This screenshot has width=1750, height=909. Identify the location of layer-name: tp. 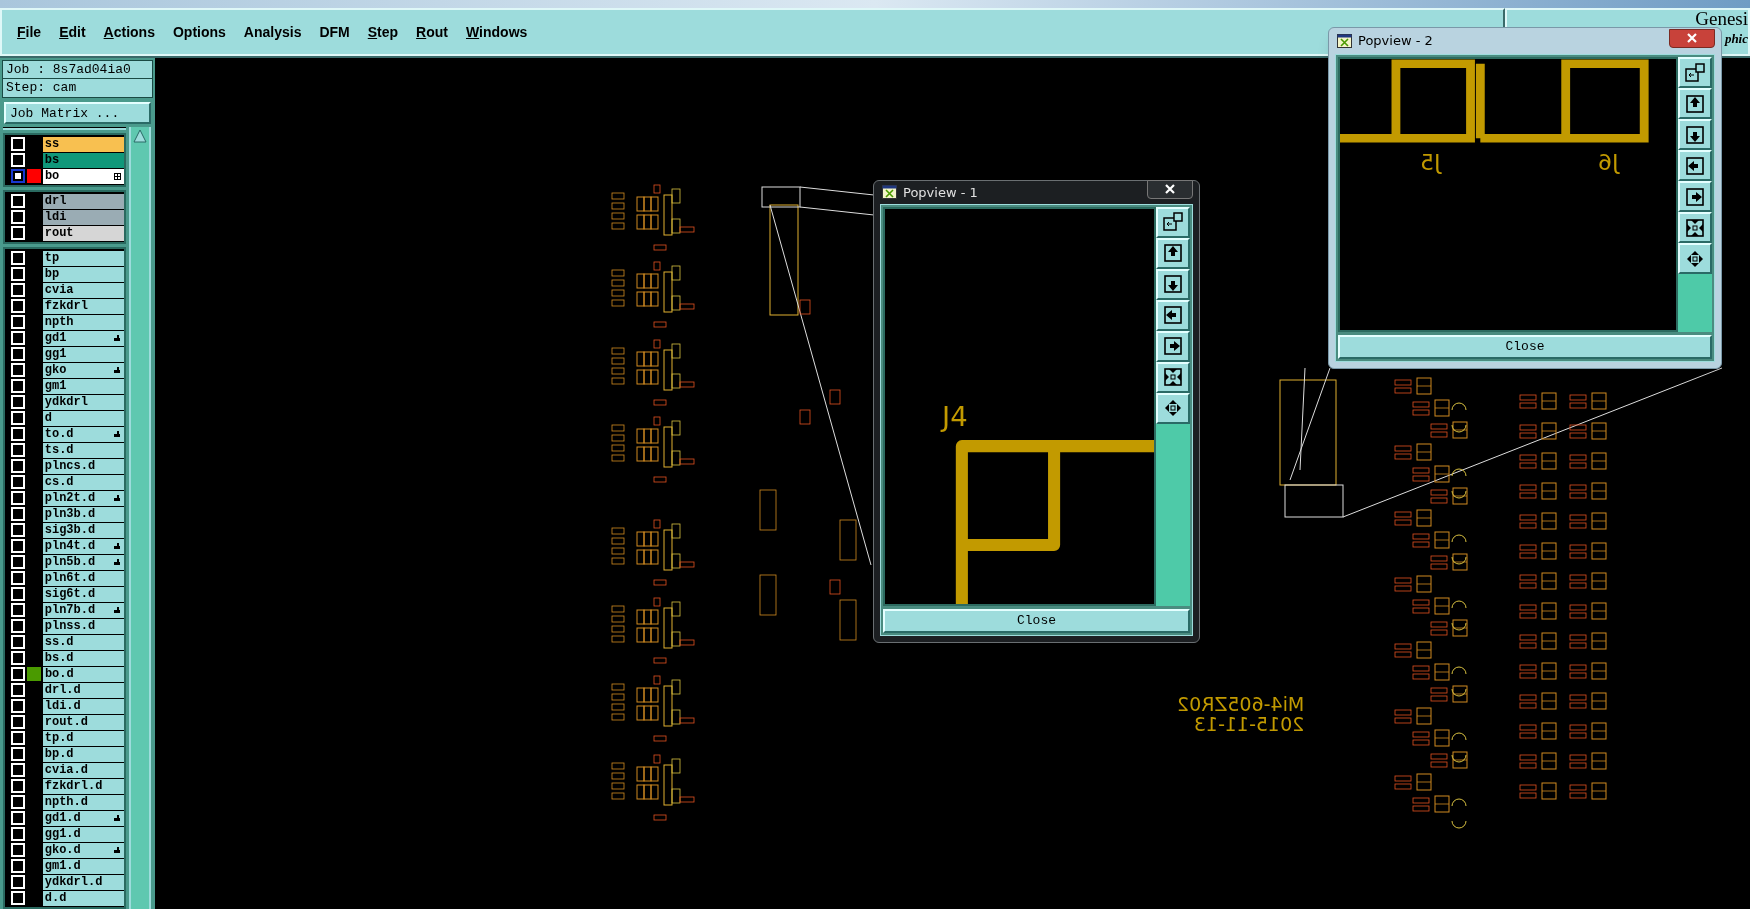
(83, 258).